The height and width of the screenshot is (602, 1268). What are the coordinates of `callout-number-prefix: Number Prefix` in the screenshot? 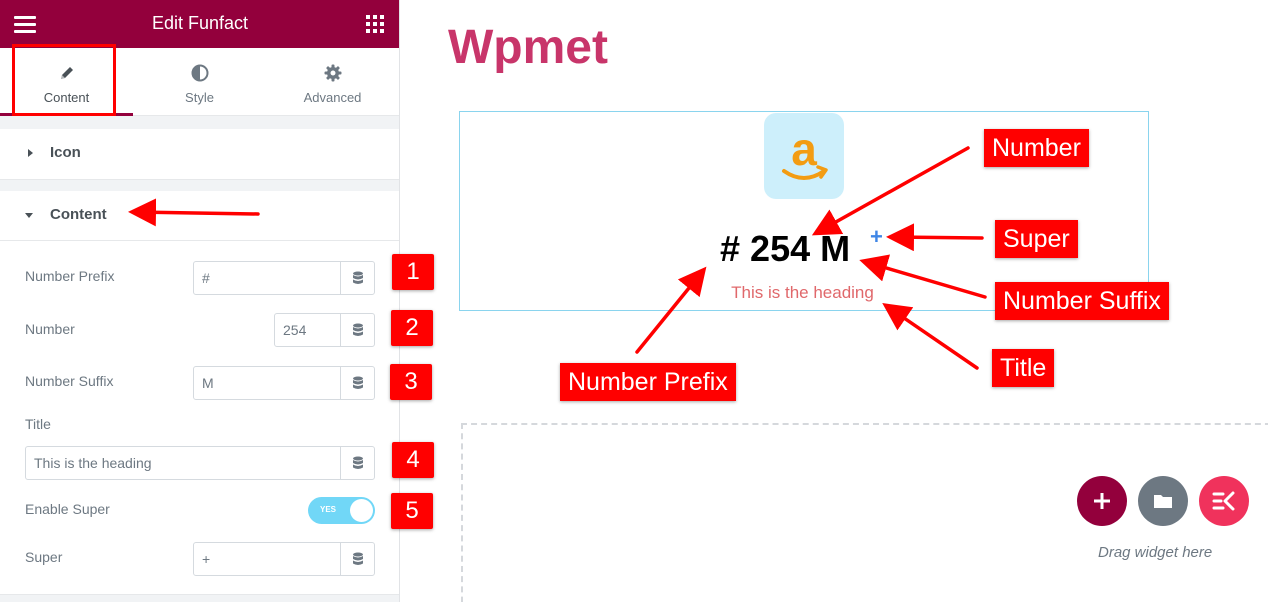 It's located at (648, 382).